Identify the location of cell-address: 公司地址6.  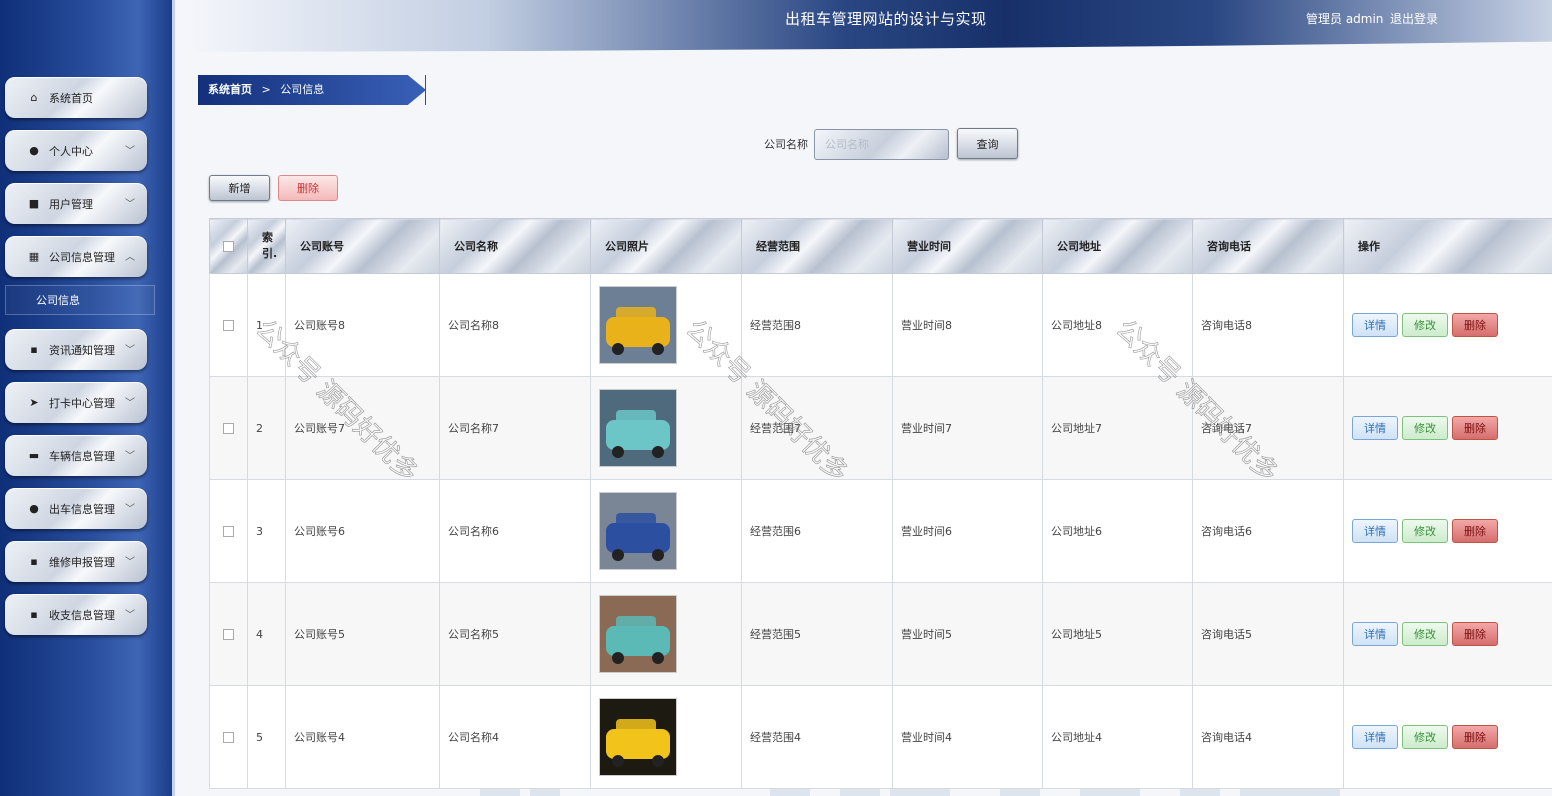
(1117, 531).